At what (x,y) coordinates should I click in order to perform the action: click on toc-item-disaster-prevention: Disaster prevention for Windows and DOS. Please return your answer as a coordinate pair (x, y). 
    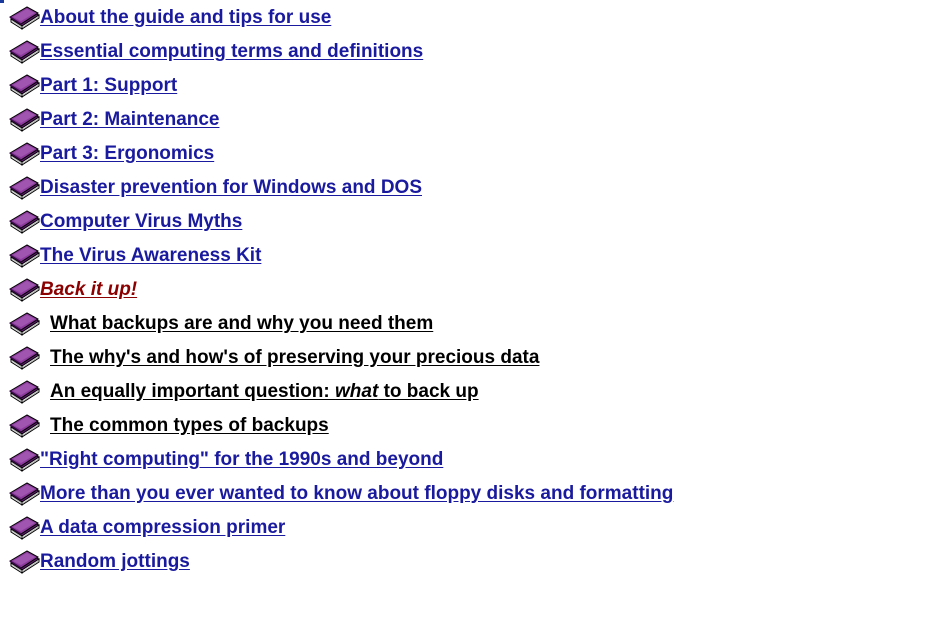
    Looking at the image, I should click on (473, 187).